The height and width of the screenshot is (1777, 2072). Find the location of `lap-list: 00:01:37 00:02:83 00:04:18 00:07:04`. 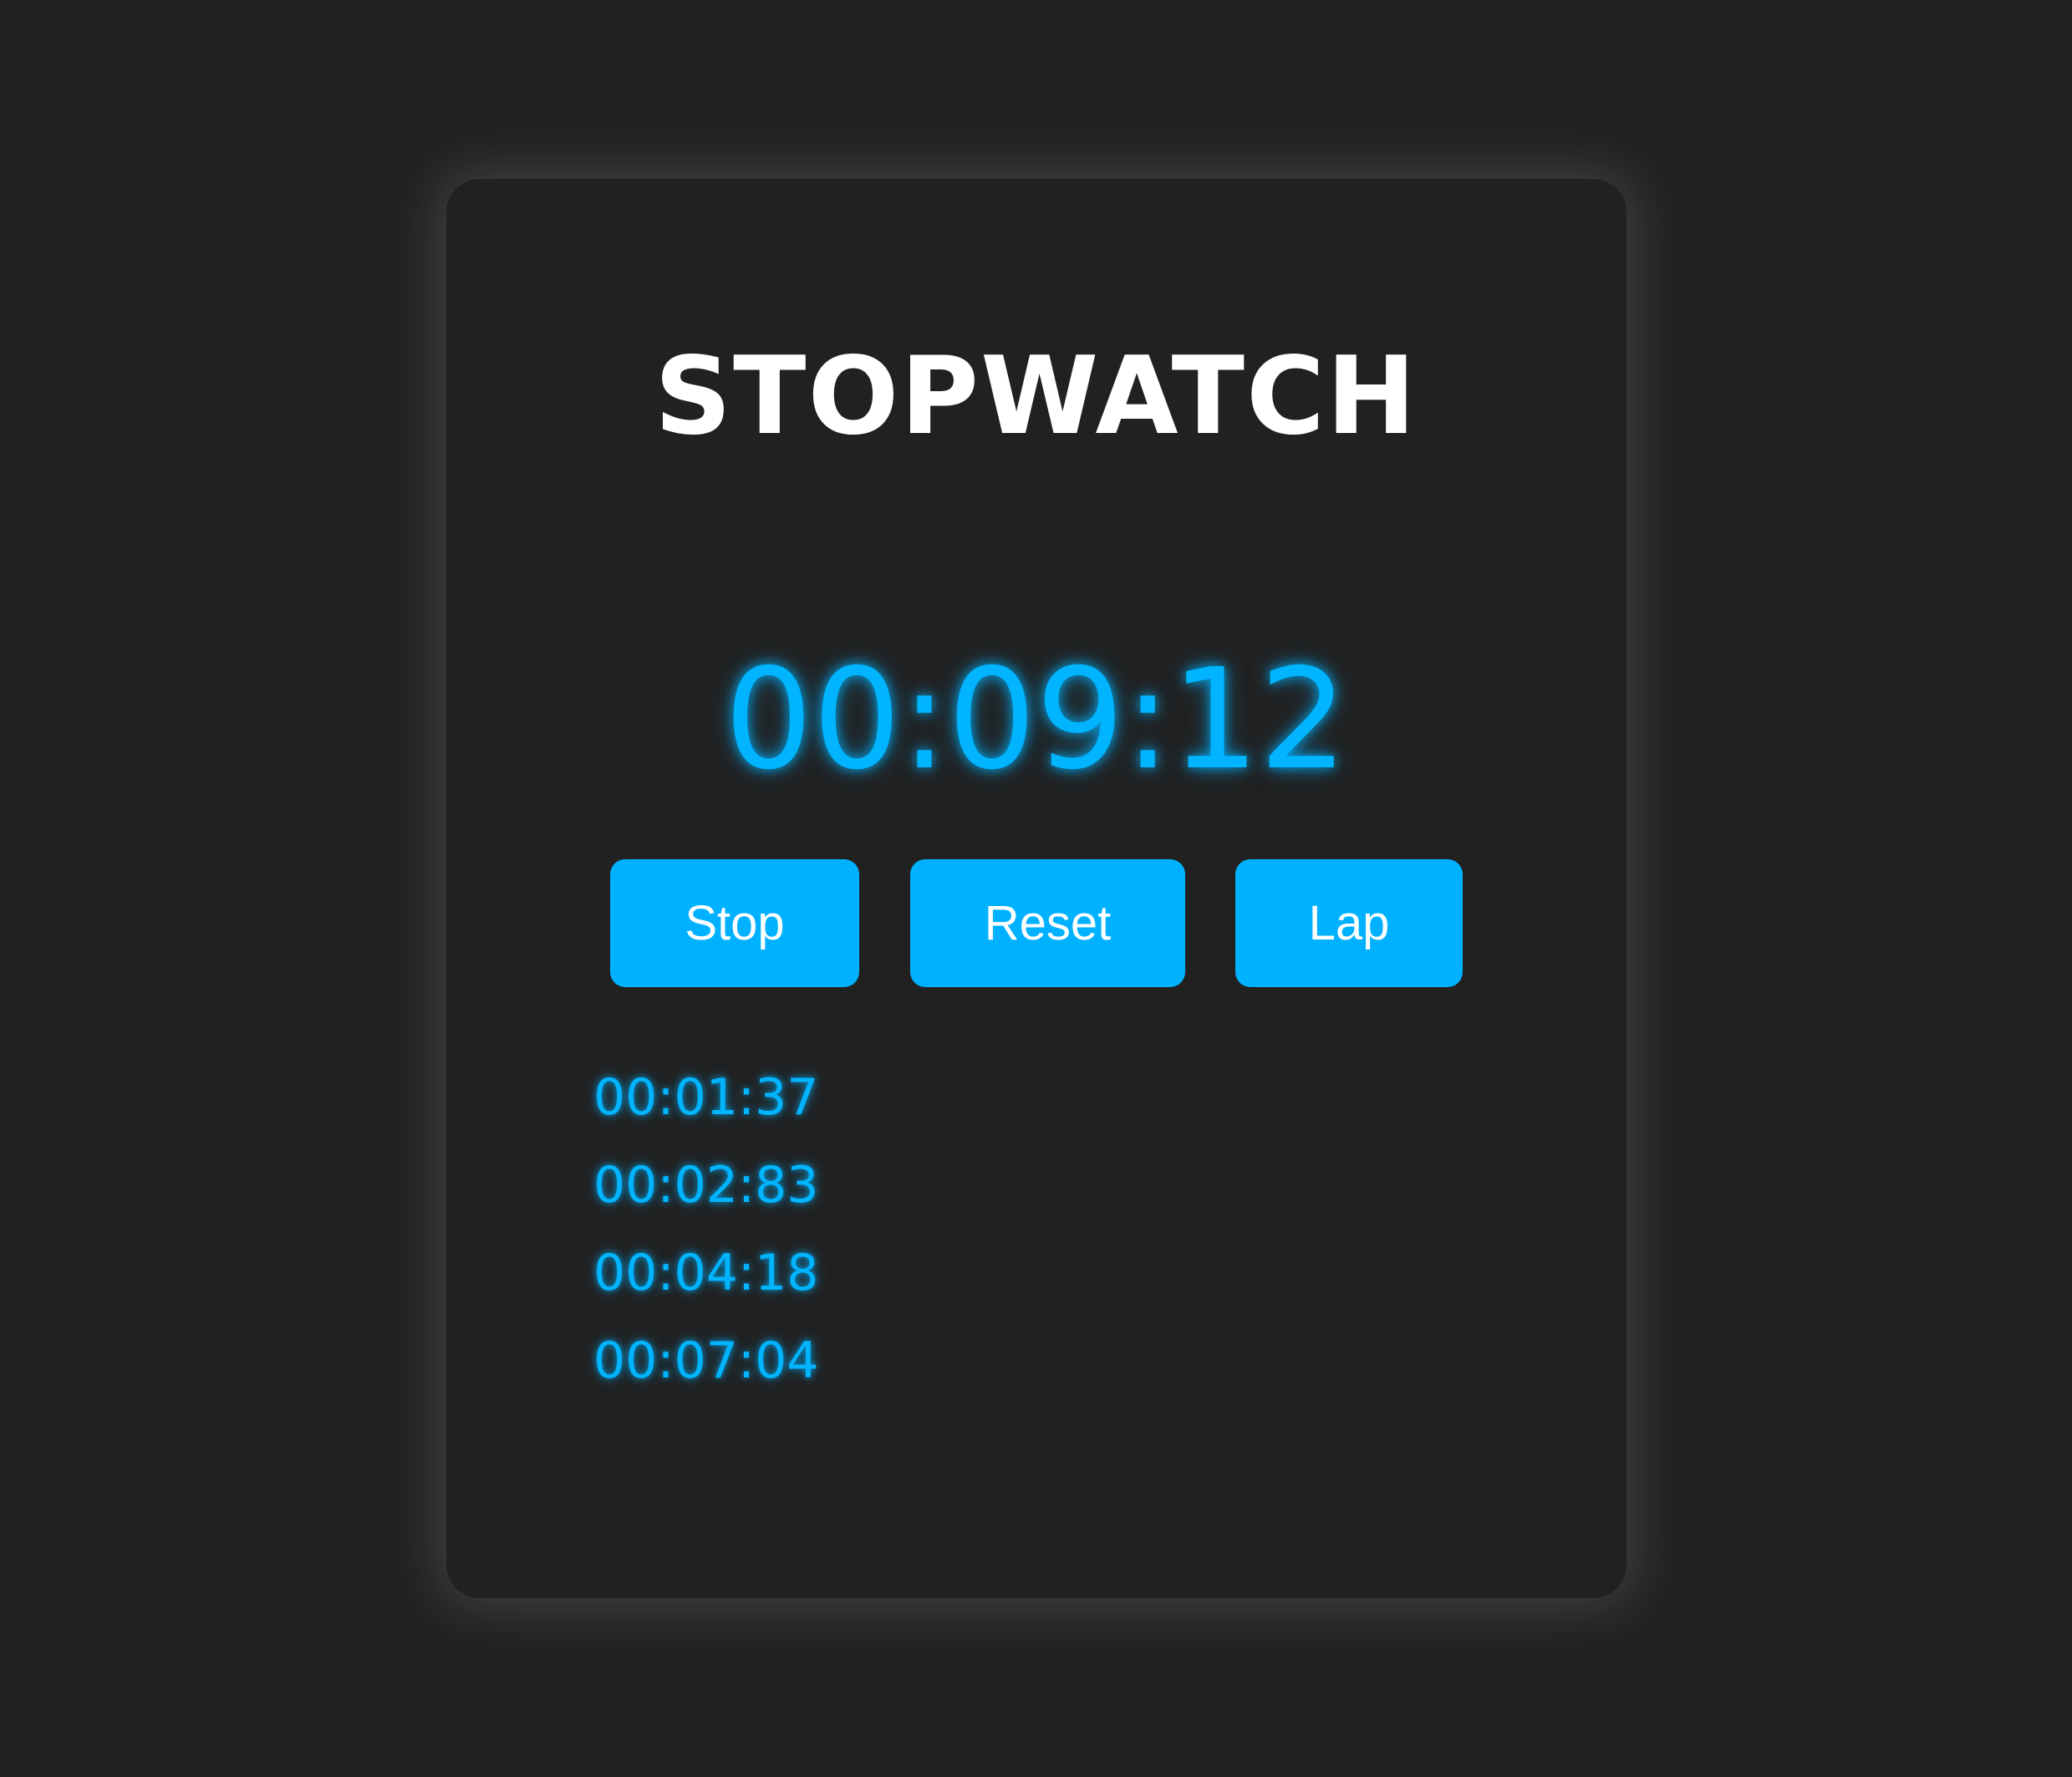

lap-list: 00:01:37 00:02:83 00:04:18 00:07:04 is located at coordinates (705, 1237).